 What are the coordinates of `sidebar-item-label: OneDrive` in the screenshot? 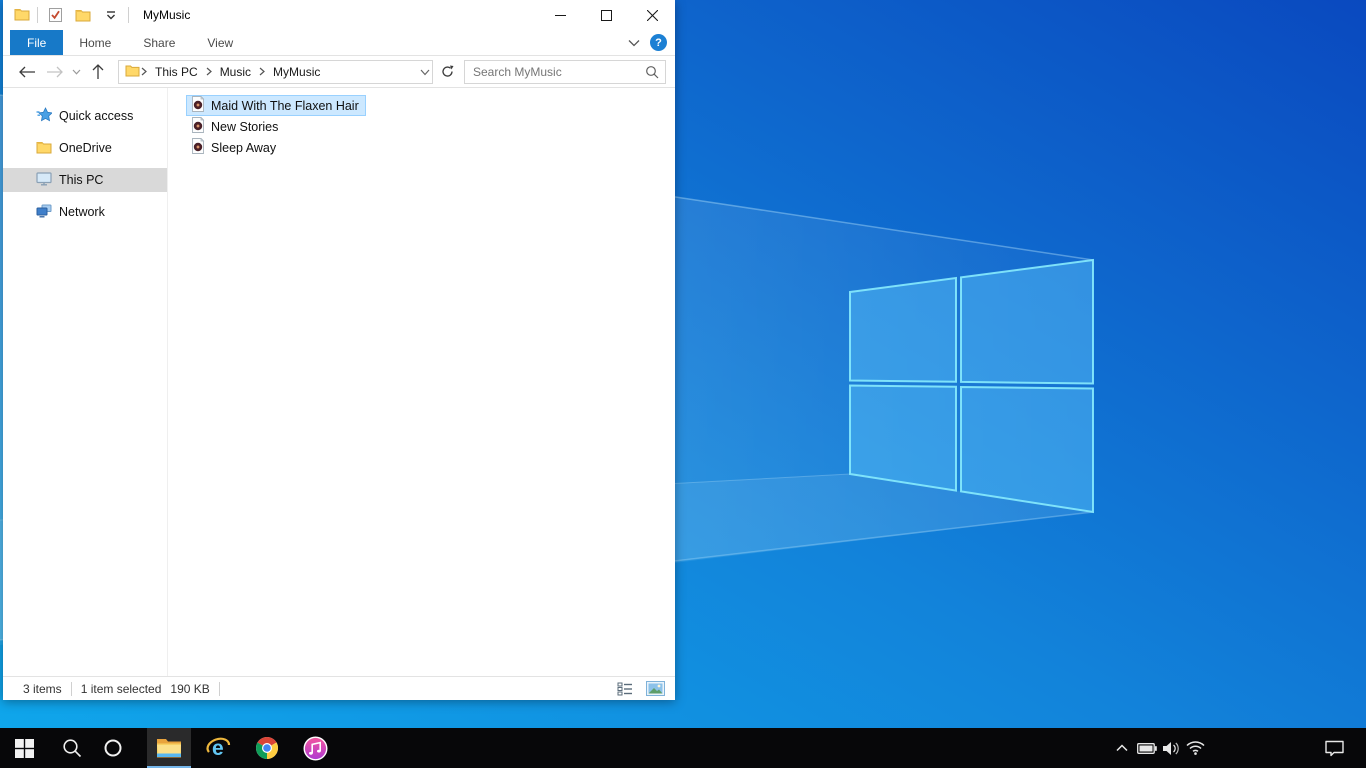 It's located at (85, 148).